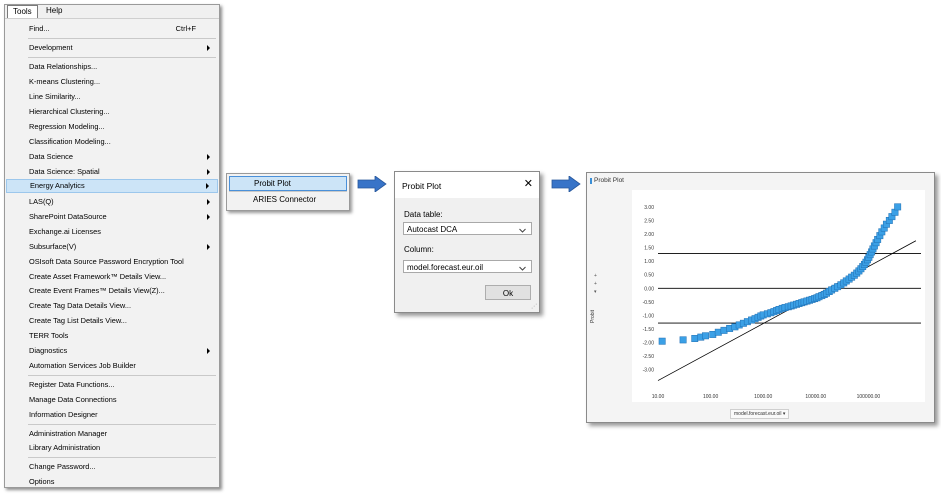 The height and width of the screenshot is (496, 941). Describe the element at coordinates (595, 292) in the screenshot. I see `axis-menu-icon: ▾` at that location.